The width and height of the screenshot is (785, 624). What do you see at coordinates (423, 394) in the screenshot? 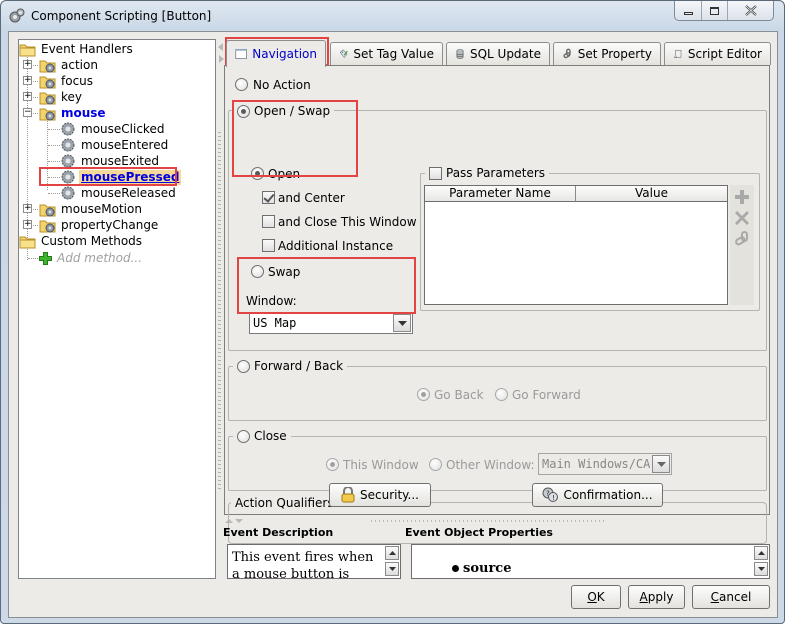
I see `go-back-radio` at bounding box center [423, 394].